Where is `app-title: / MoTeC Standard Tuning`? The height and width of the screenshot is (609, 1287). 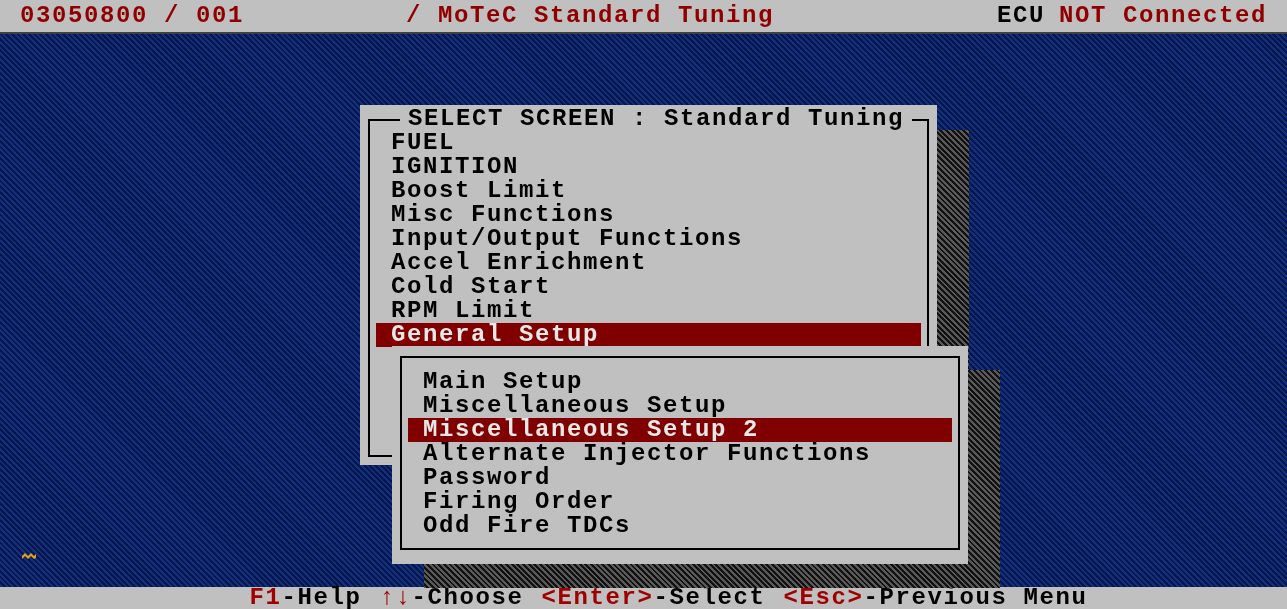 app-title: / MoTeC Standard Tuning is located at coordinates (590, 16).